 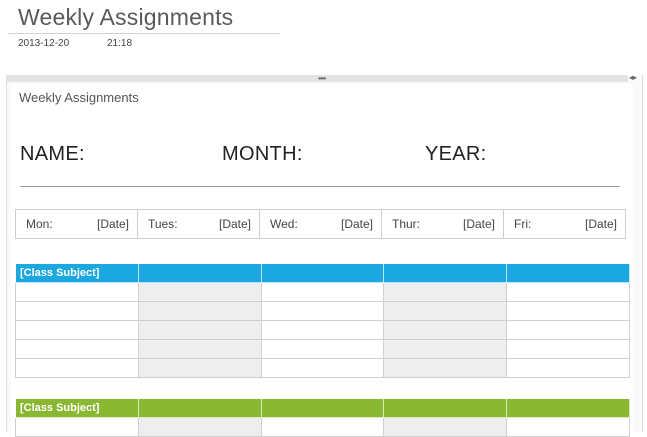 What do you see at coordinates (633, 78) in the screenshot?
I see `resize-arrows-icon: ◂▸` at bounding box center [633, 78].